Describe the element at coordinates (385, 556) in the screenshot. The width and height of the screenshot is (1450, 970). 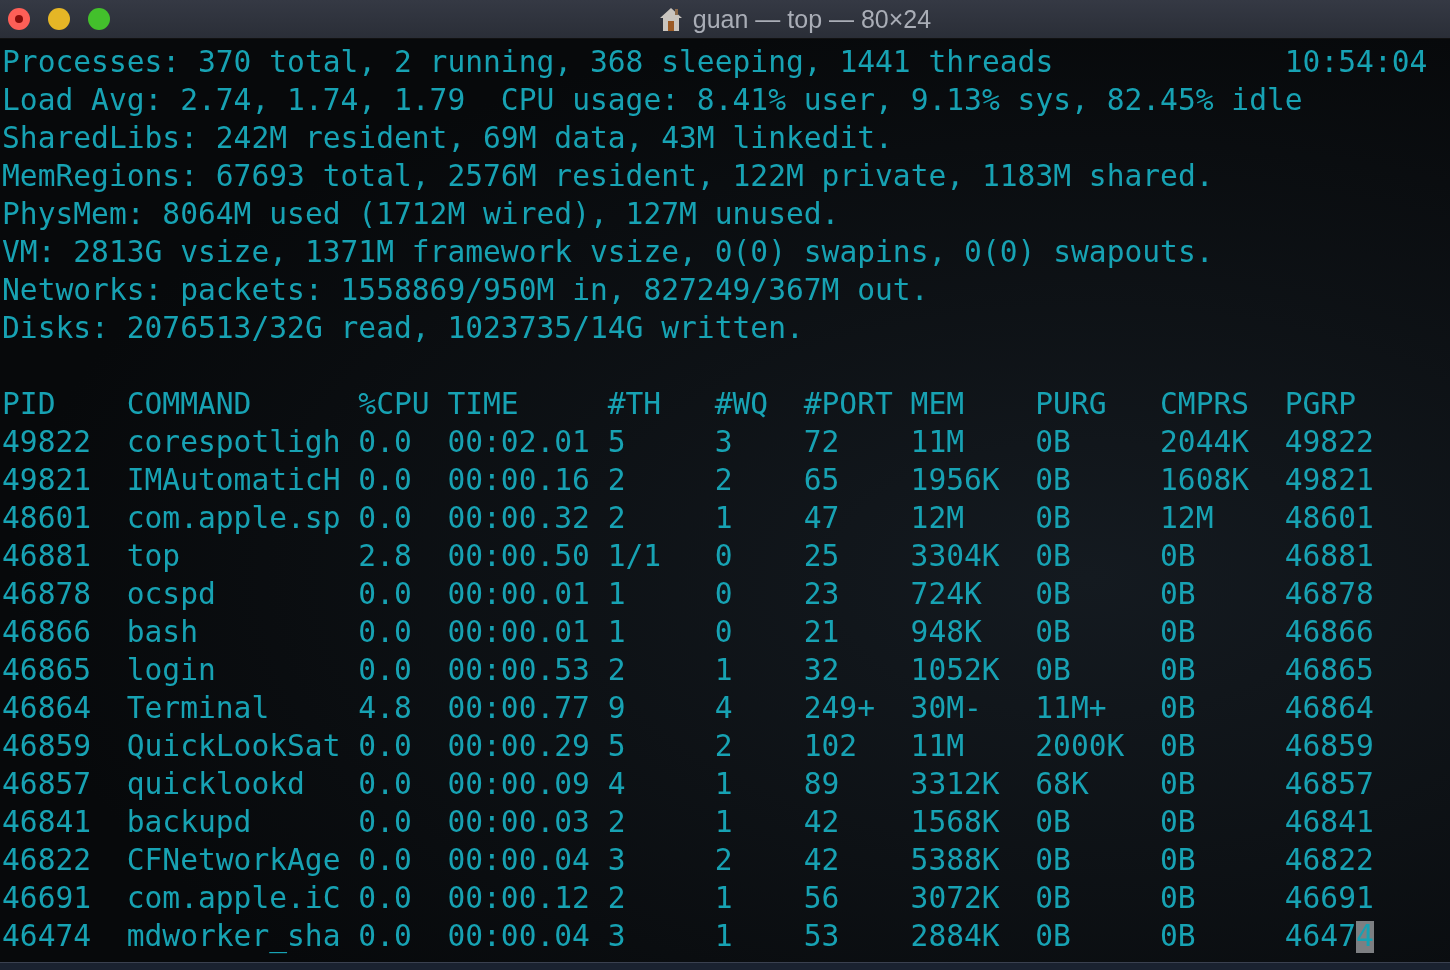
I see `table-cell: 2.8` at that location.